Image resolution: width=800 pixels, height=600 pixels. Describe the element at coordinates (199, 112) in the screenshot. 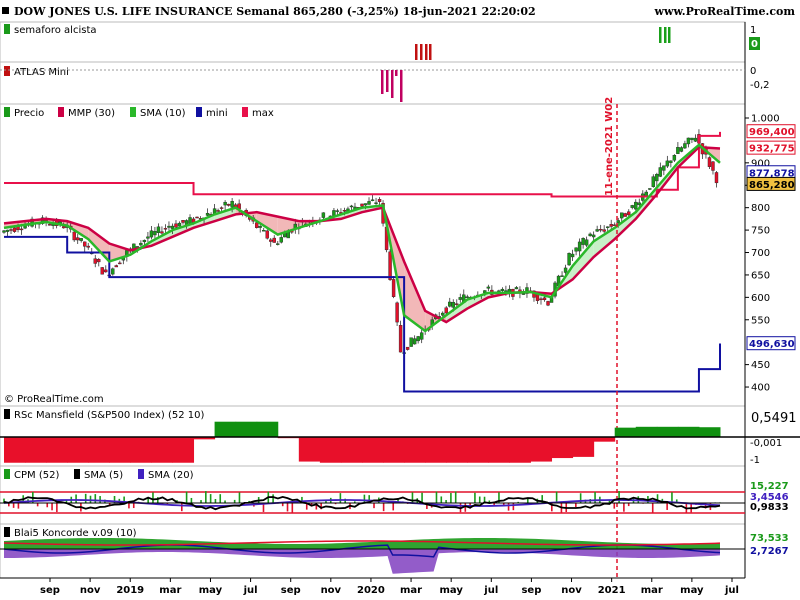

I see `mini-legend-icon` at that location.